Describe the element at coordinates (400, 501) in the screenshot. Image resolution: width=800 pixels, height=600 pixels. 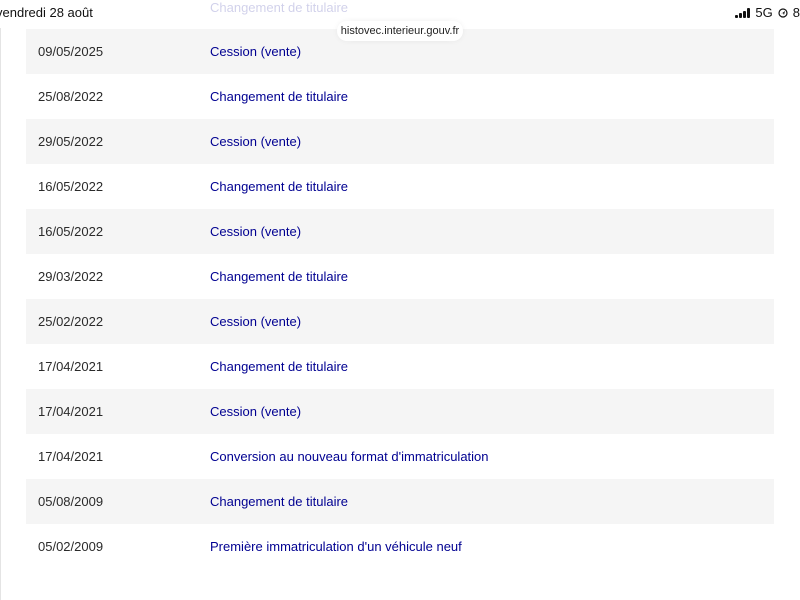
I see `history-row: 05/08/2009 Changement de titulaire` at that location.